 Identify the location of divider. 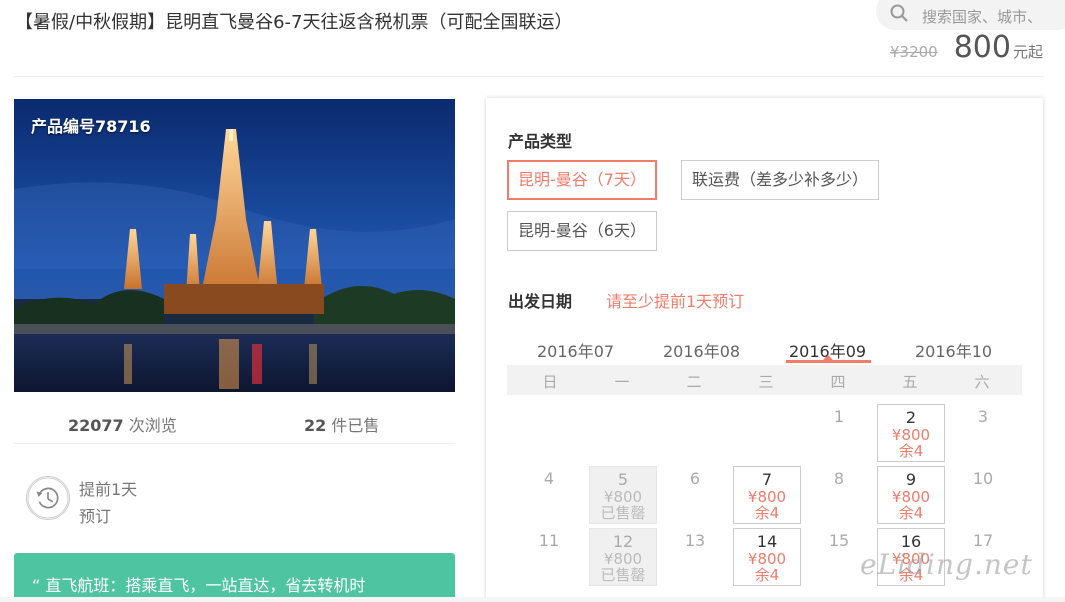
(529, 76).